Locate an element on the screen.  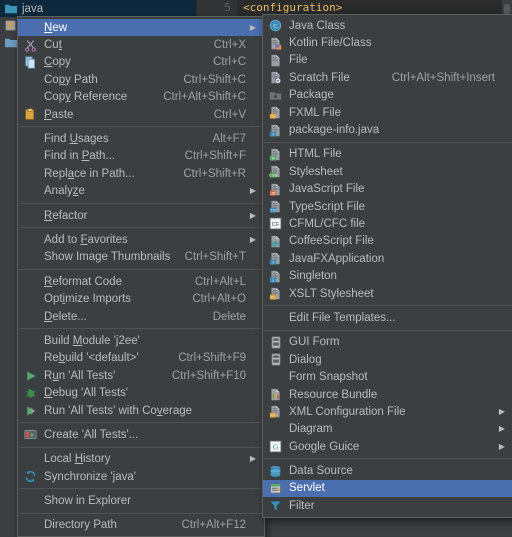
menu-item-shortcut: Ctrl+Shift+F10 is located at coordinates (208, 375).